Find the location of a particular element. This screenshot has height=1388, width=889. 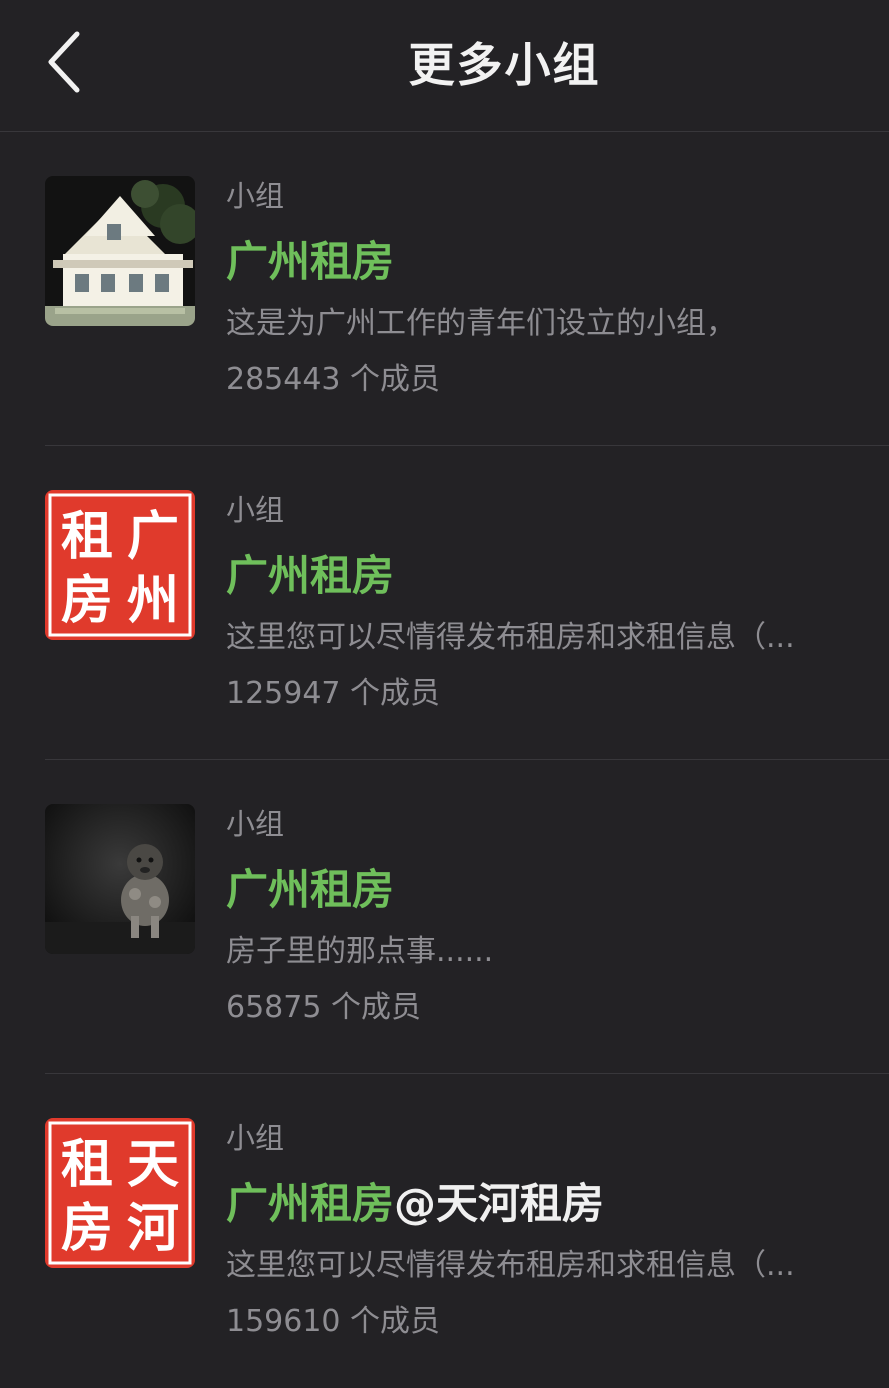

page-title: 更多小组 is located at coordinates (504, 65).